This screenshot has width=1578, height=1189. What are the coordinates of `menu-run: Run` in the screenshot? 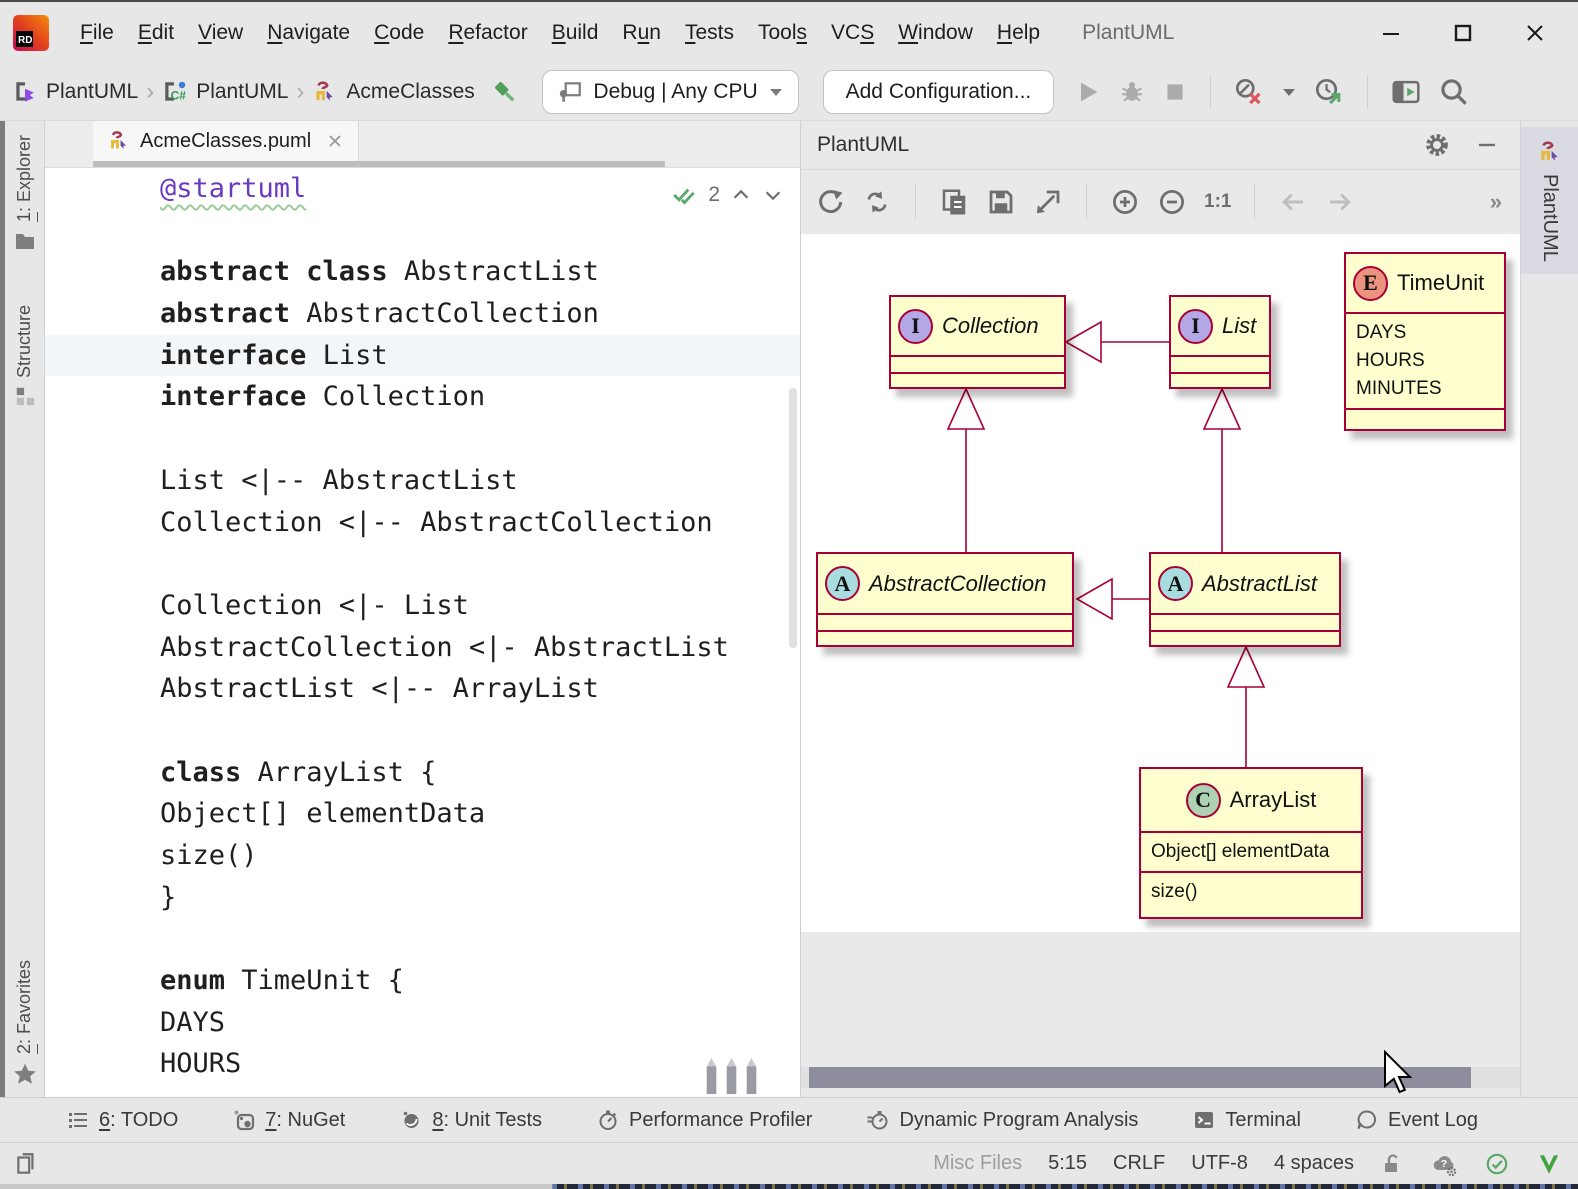 It's located at (641, 33).